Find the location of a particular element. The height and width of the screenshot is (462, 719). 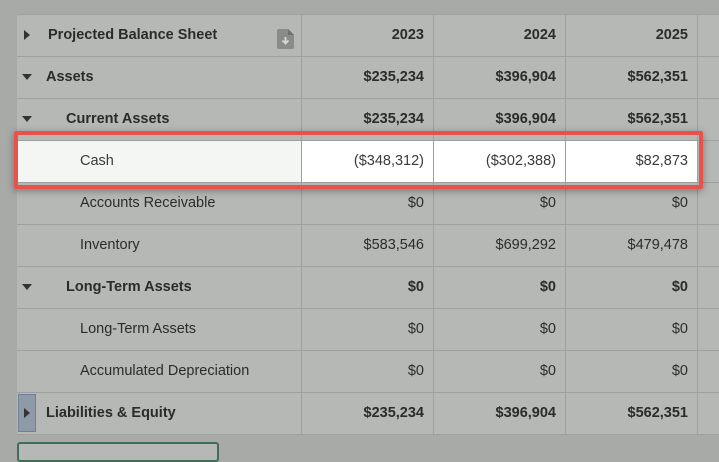

row-label-cell: Current Assets is located at coordinates (159, 119).